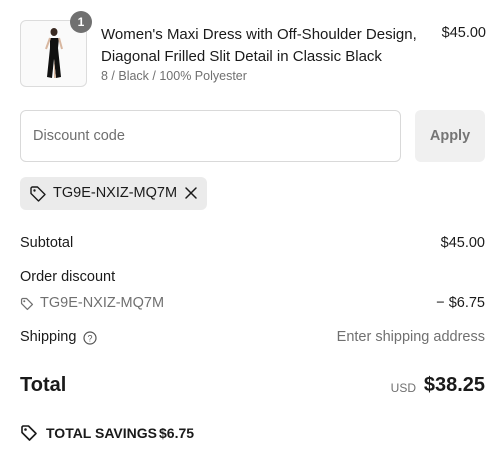 The height and width of the screenshot is (452, 500). What do you see at coordinates (177, 433) in the screenshot?
I see `total-savings-value: $6.75` at bounding box center [177, 433].